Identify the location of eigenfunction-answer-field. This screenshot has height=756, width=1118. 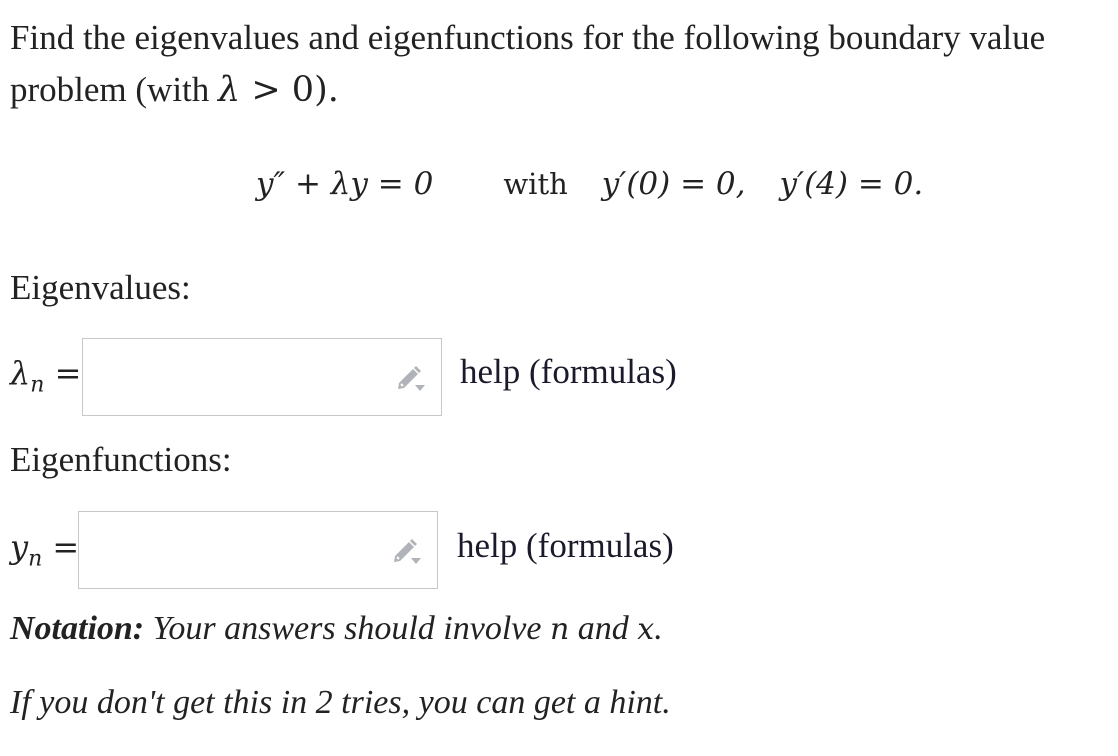
(258, 550).